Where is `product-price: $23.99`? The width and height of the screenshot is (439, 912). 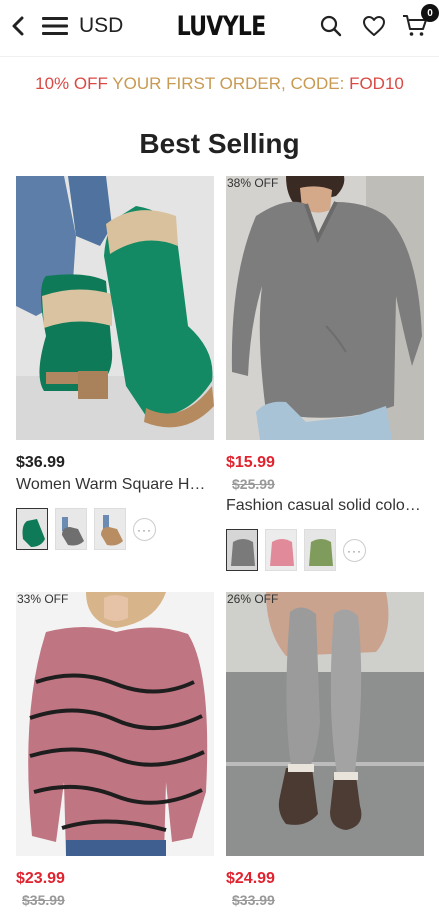 product-price: $23.99 is located at coordinates (40, 878).